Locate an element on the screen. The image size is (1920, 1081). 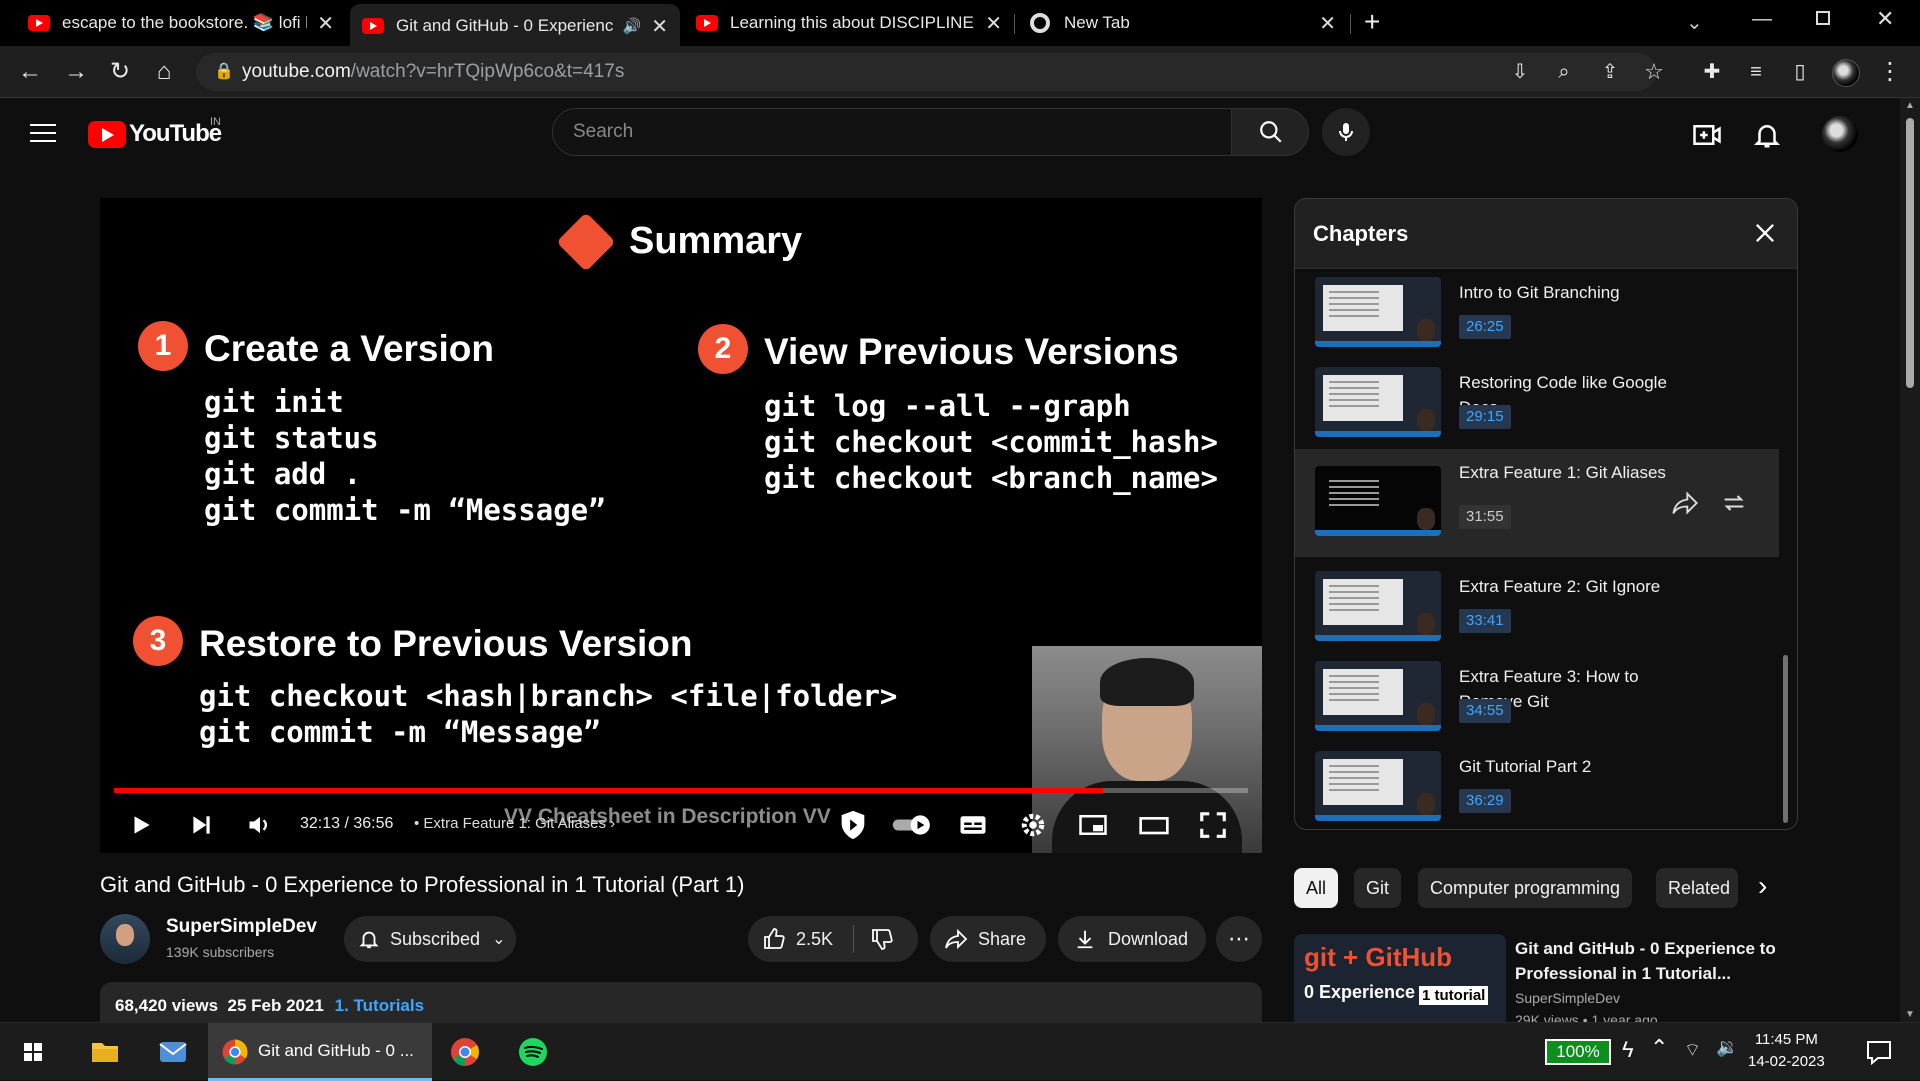
mail-app-icon is located at coordinates (173, 1052).